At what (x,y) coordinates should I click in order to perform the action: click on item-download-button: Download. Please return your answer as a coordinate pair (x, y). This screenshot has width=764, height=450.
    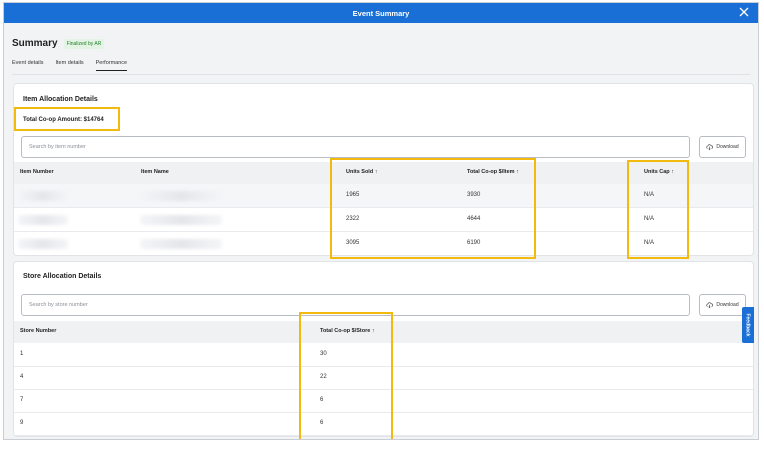
    Looking at the image, I should click on (722, 147).